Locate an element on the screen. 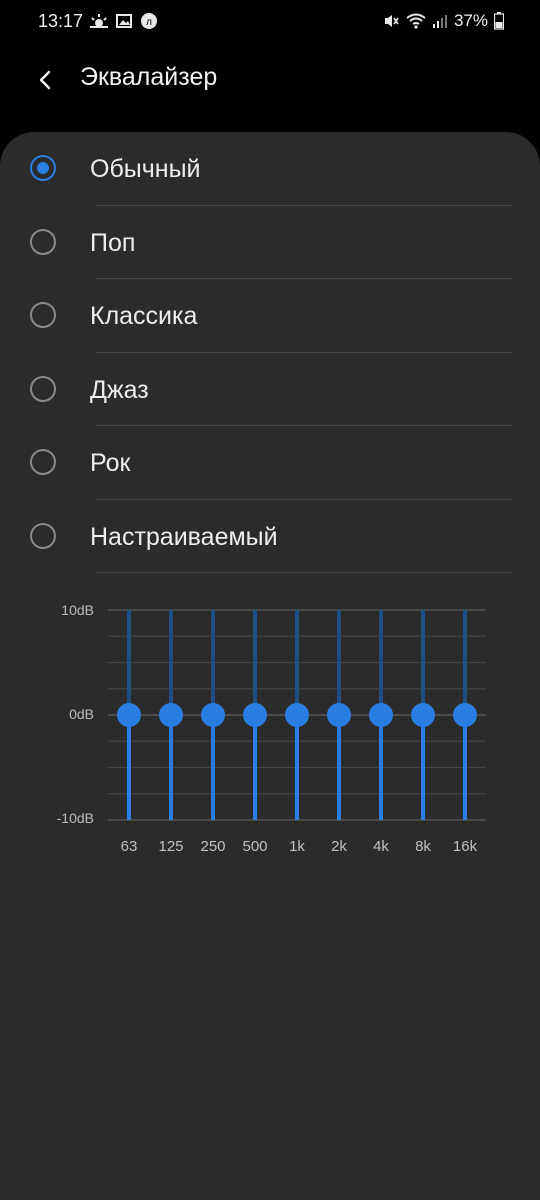 The width and height of the screenshot is (540, 1200). frequency-label: 2k is located at coordinates (339, 846).